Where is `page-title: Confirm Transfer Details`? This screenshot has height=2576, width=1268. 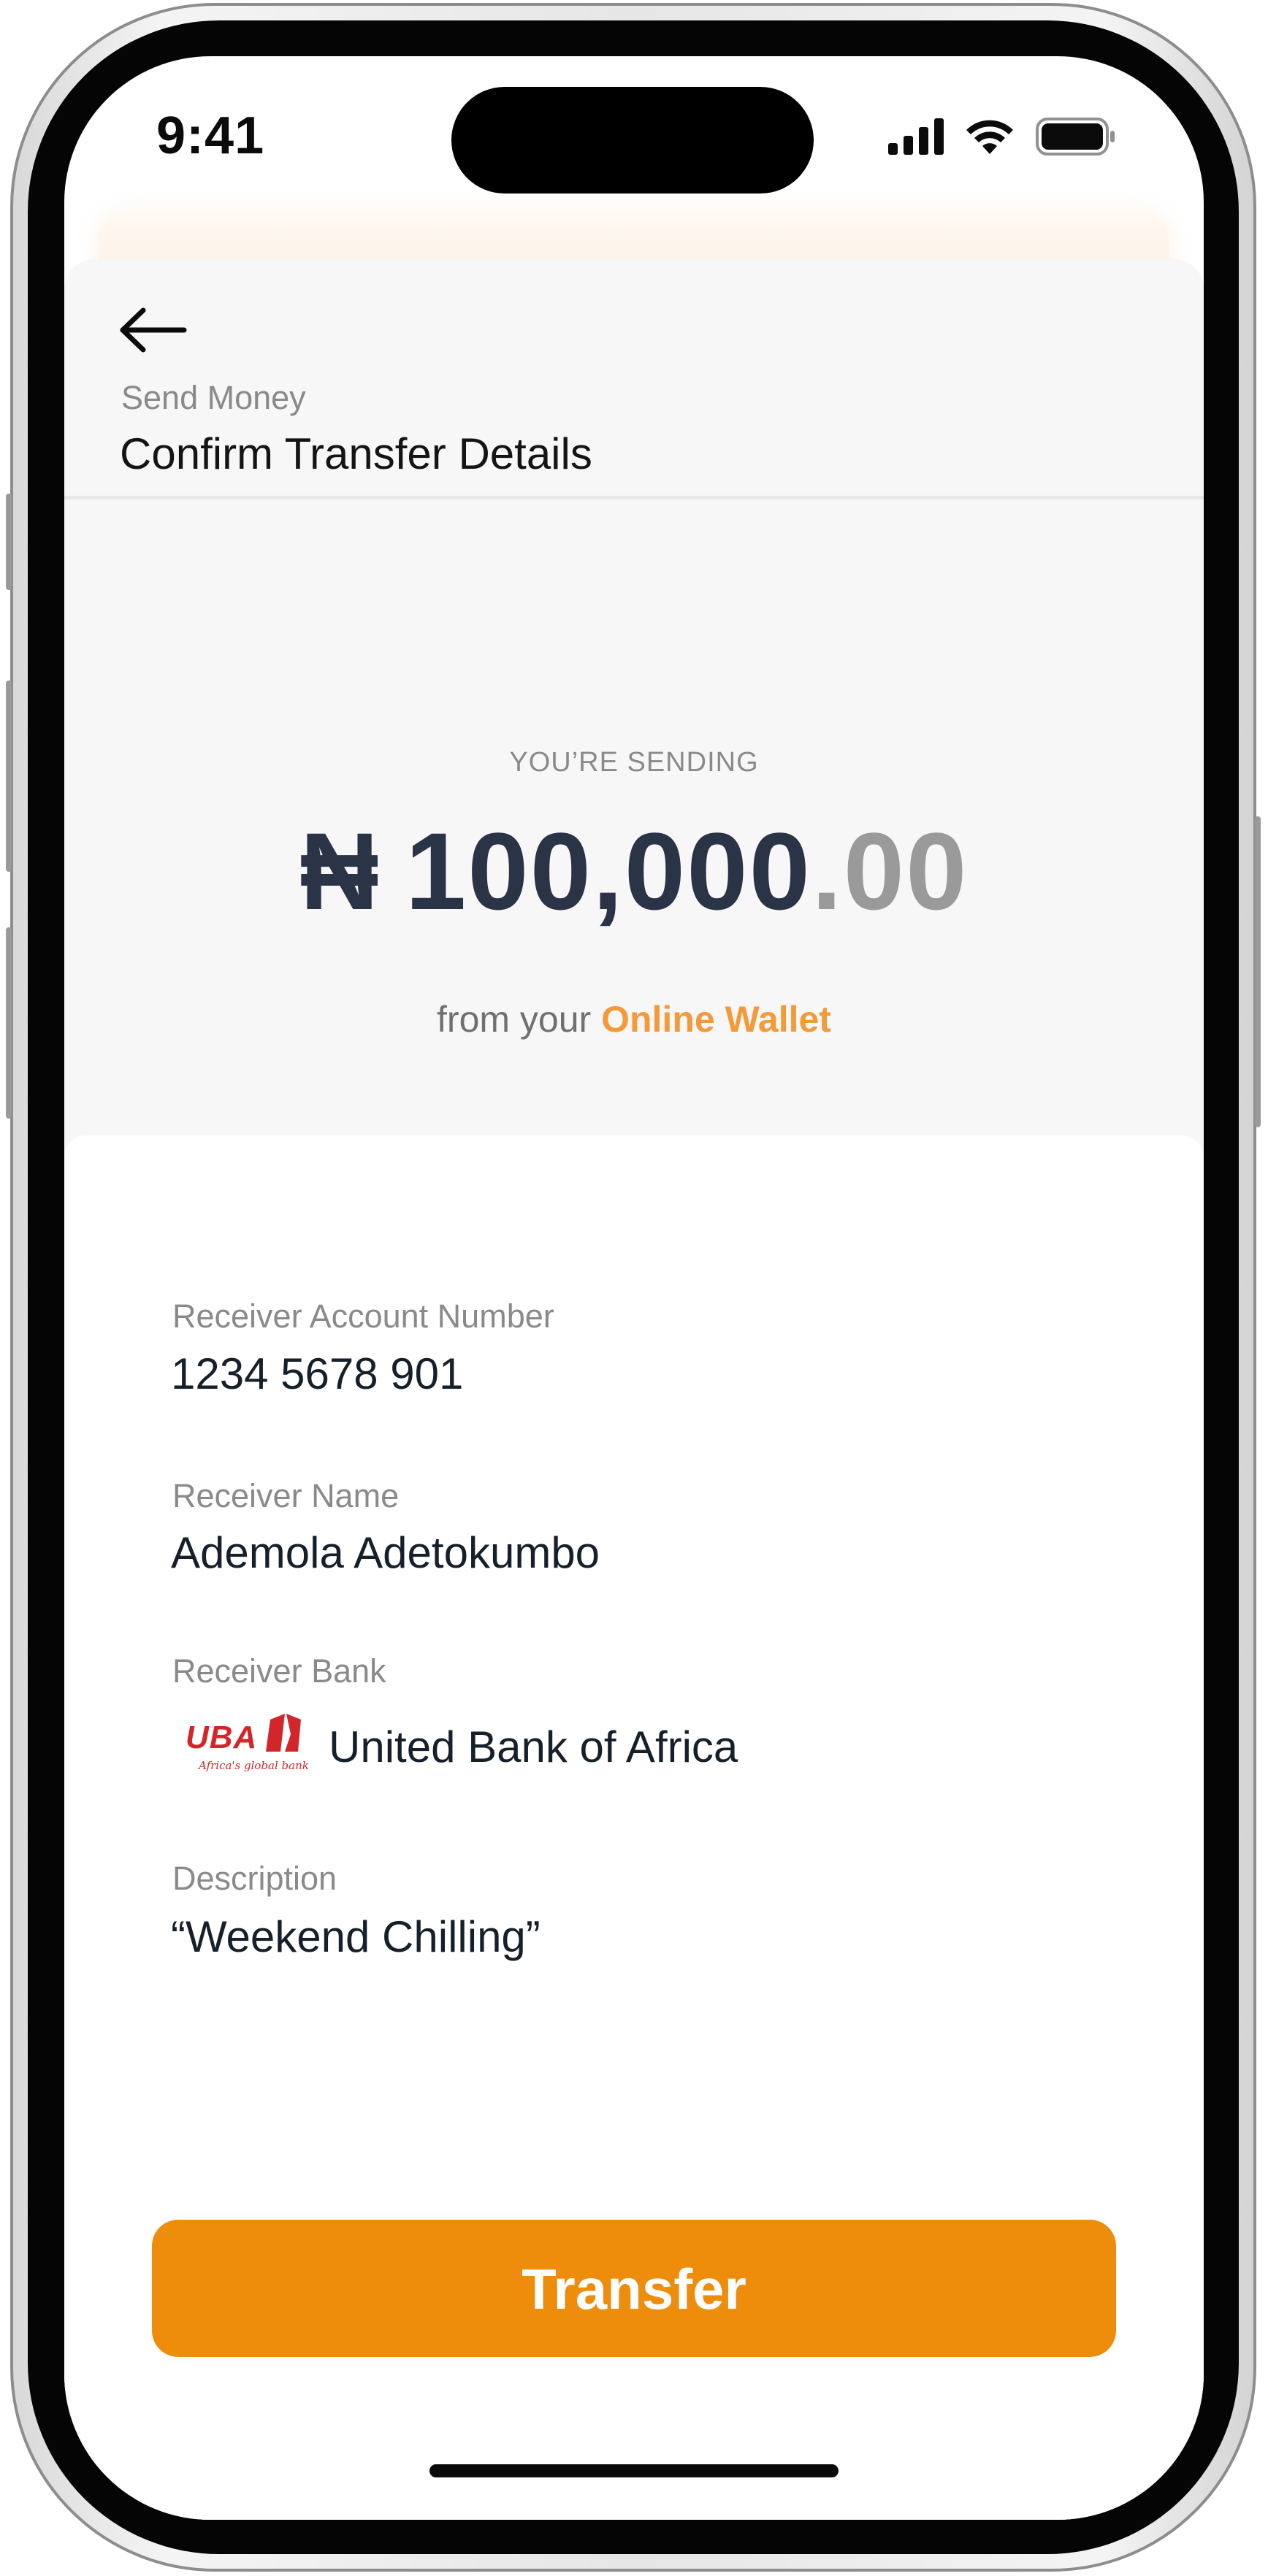
page-title: Confirm Transfer Details is located at coordinates (356, 454).